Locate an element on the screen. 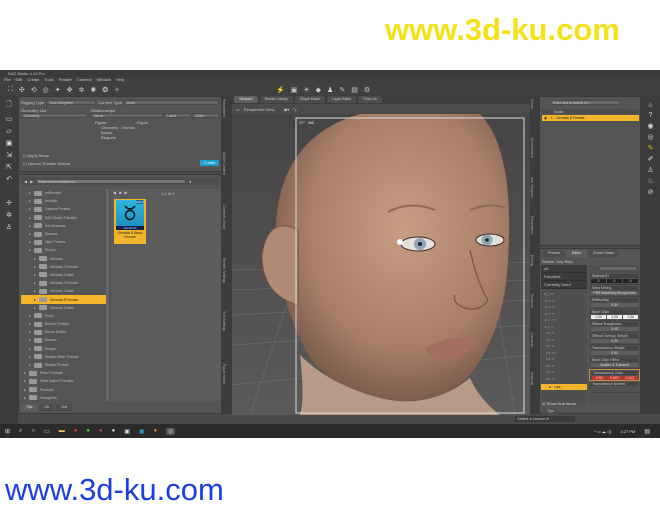  vtab-shaping: Shaping is located at coordinates (532, 388).